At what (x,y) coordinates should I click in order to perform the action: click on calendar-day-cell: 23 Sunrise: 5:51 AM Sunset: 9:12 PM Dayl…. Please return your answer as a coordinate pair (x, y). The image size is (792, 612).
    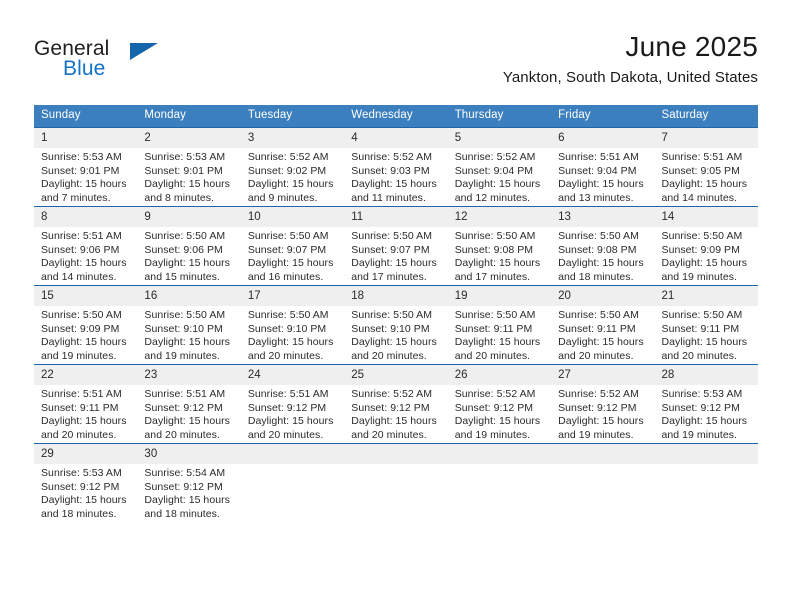
    Looking at the image, I should click on (189, 404).